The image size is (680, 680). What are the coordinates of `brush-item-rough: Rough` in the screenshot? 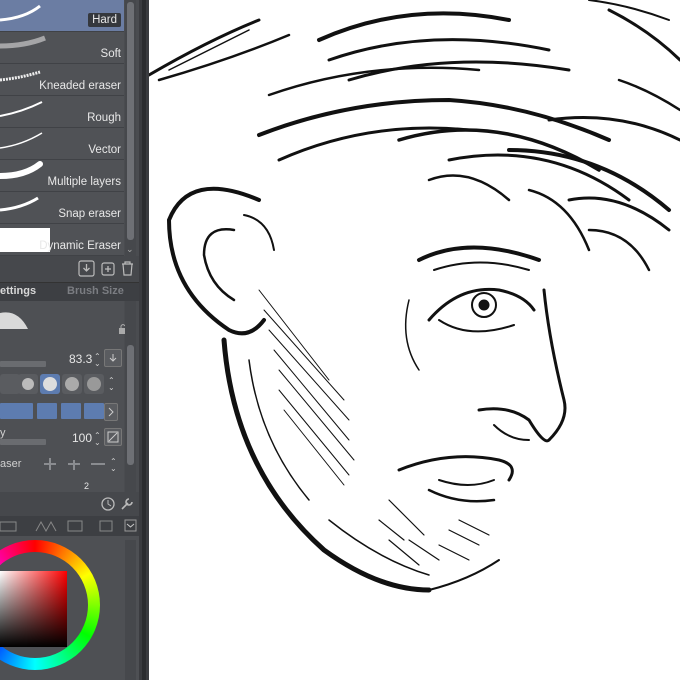 It's located at (62, 112).